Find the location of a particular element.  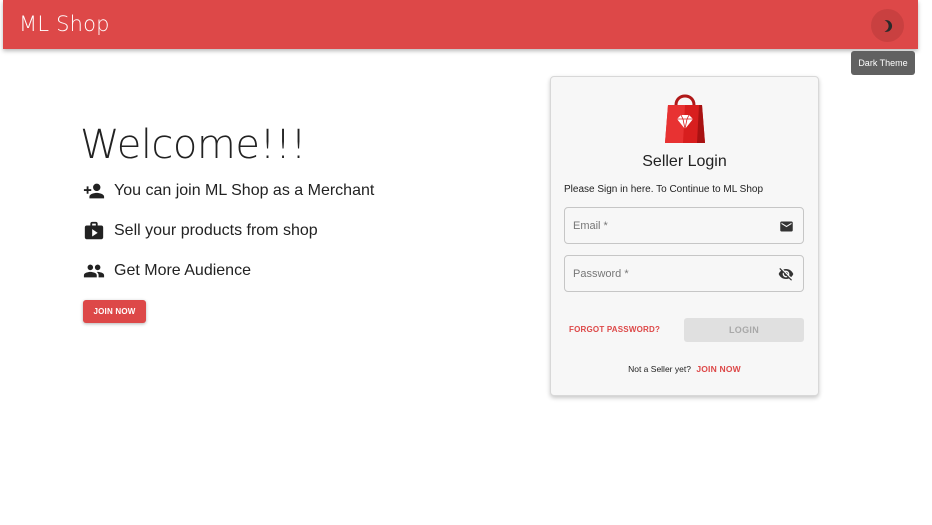

app-bar: ML Shop is located at coordinates (460, 24).